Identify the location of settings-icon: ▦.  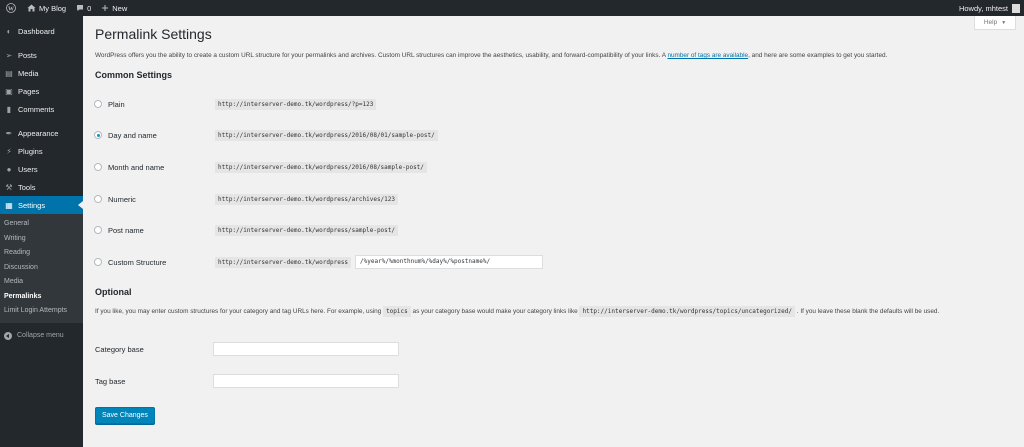
(9, 205).